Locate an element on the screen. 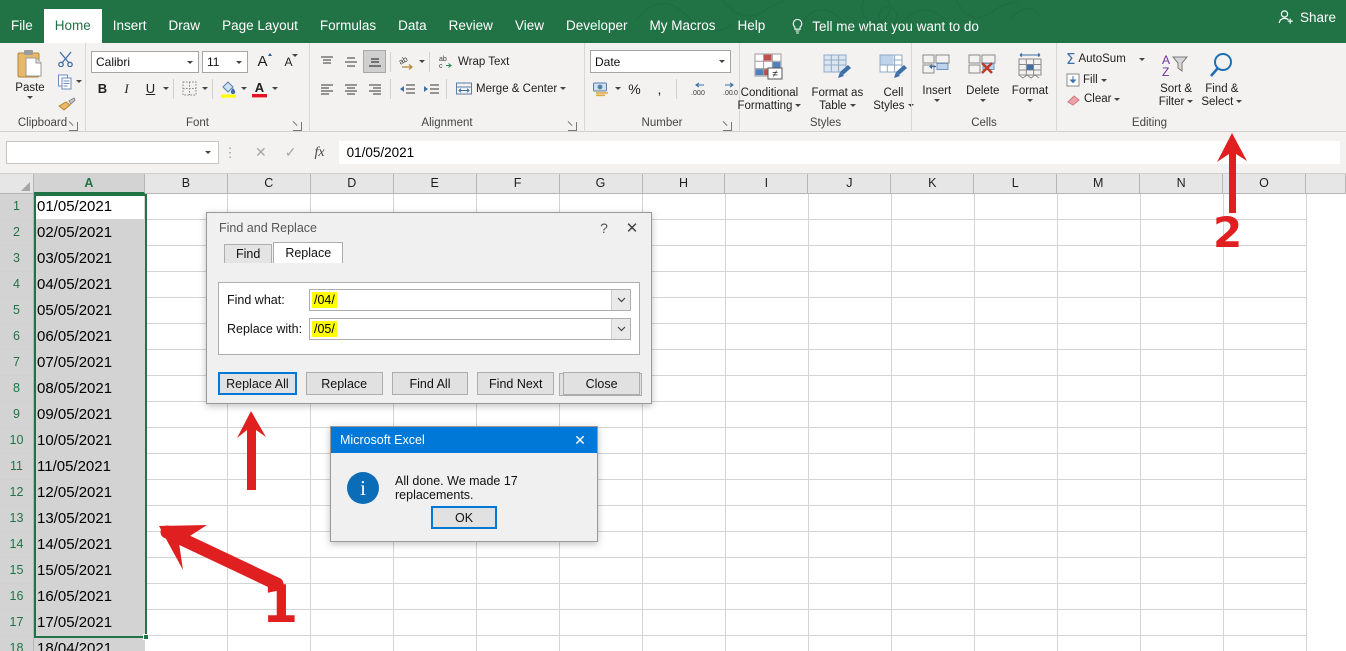  cell-K8 is located at coordinates (933, 389).